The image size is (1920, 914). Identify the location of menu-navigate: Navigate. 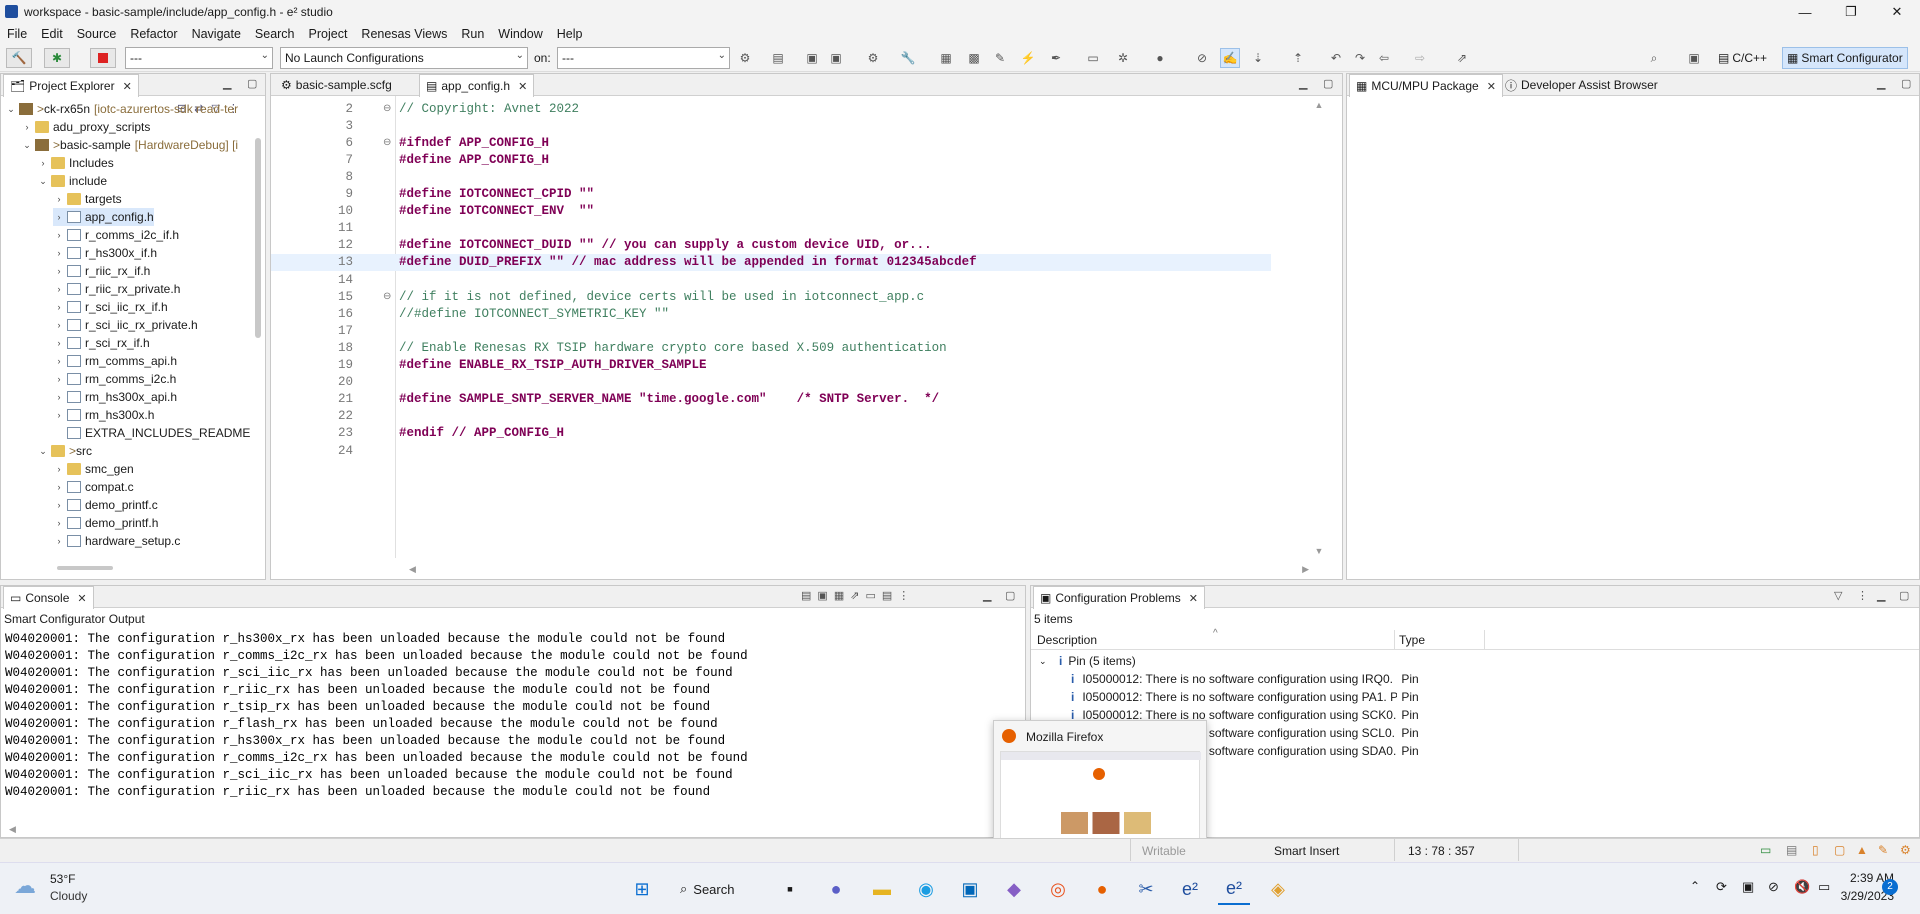
(216, 34).